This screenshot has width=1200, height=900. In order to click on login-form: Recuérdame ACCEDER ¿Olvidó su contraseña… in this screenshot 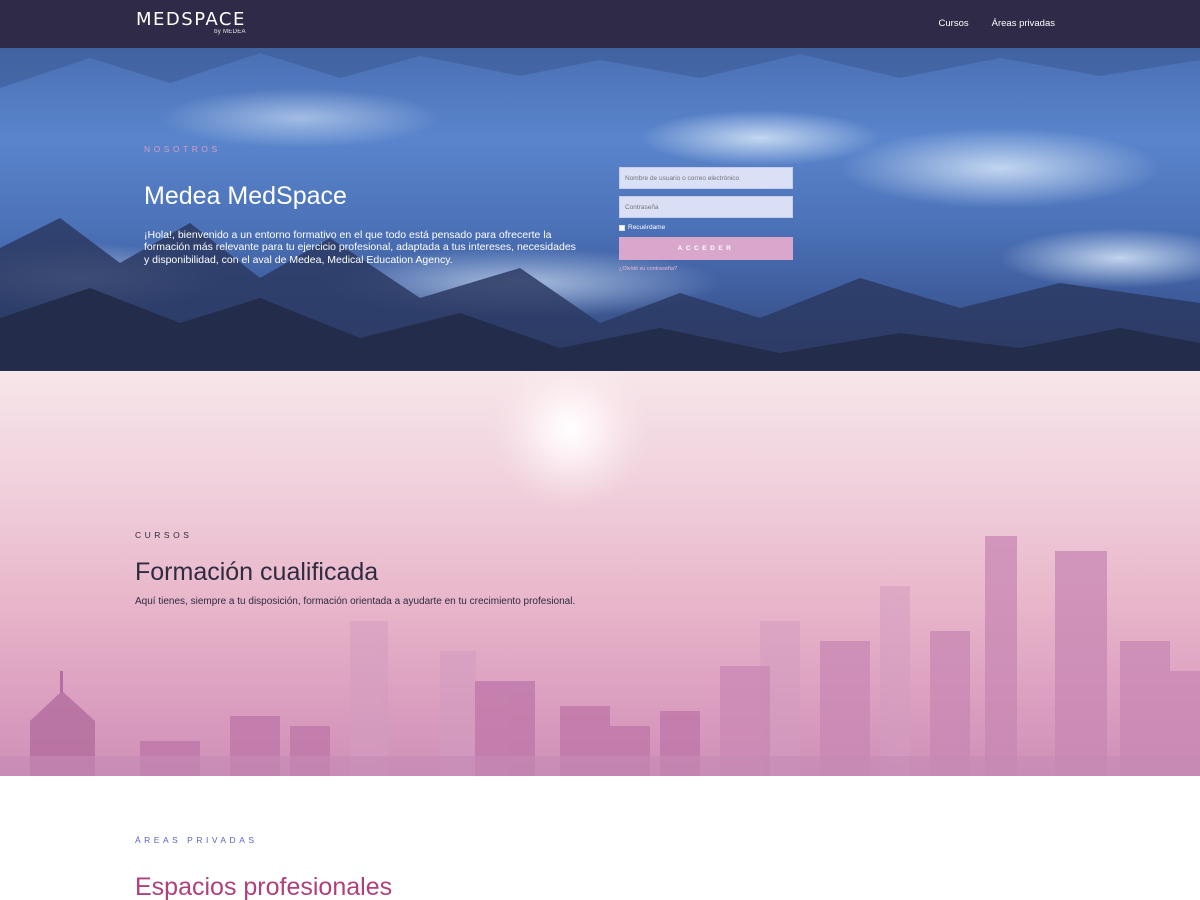, I will do `click(706, 219)`.